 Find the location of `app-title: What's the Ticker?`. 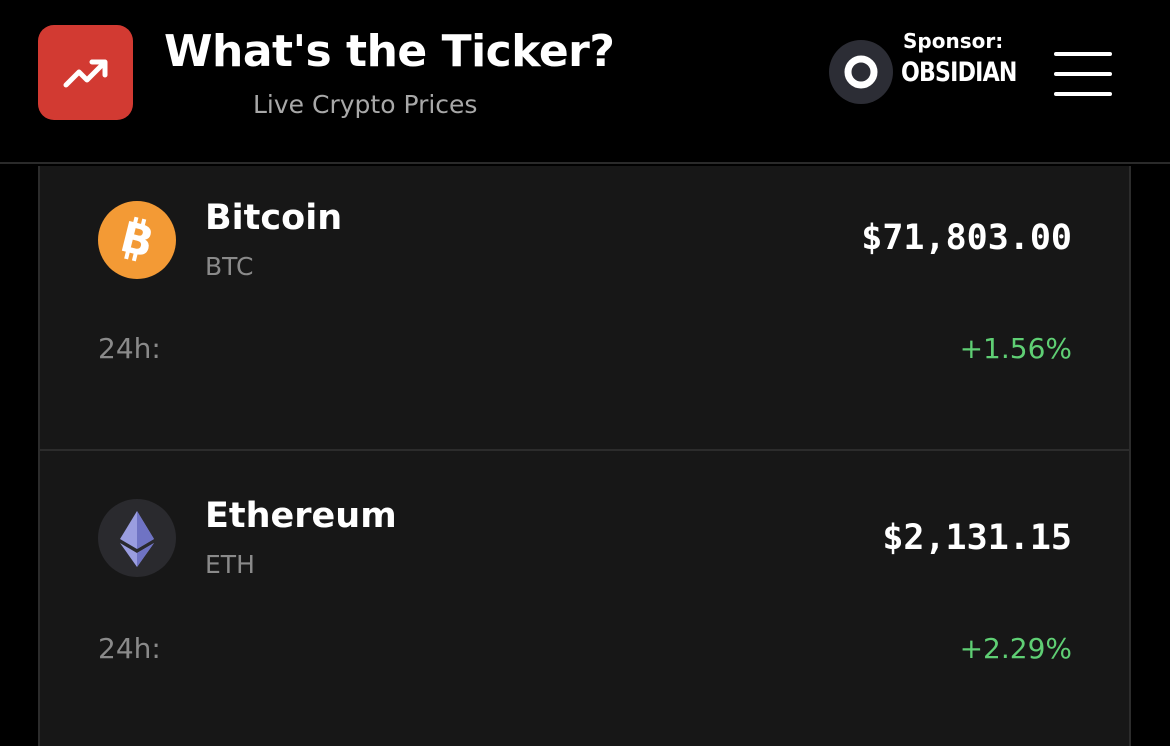

app-title: What's the Ticker? is located at coordinates (389, 51).